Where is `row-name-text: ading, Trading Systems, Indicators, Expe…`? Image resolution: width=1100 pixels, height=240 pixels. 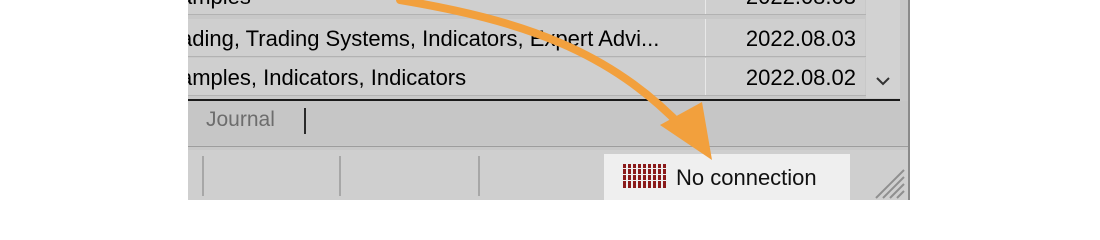
row-name-text: ading, Trading Systems, Indicators, Expe… is located at coordinates (424, 38).